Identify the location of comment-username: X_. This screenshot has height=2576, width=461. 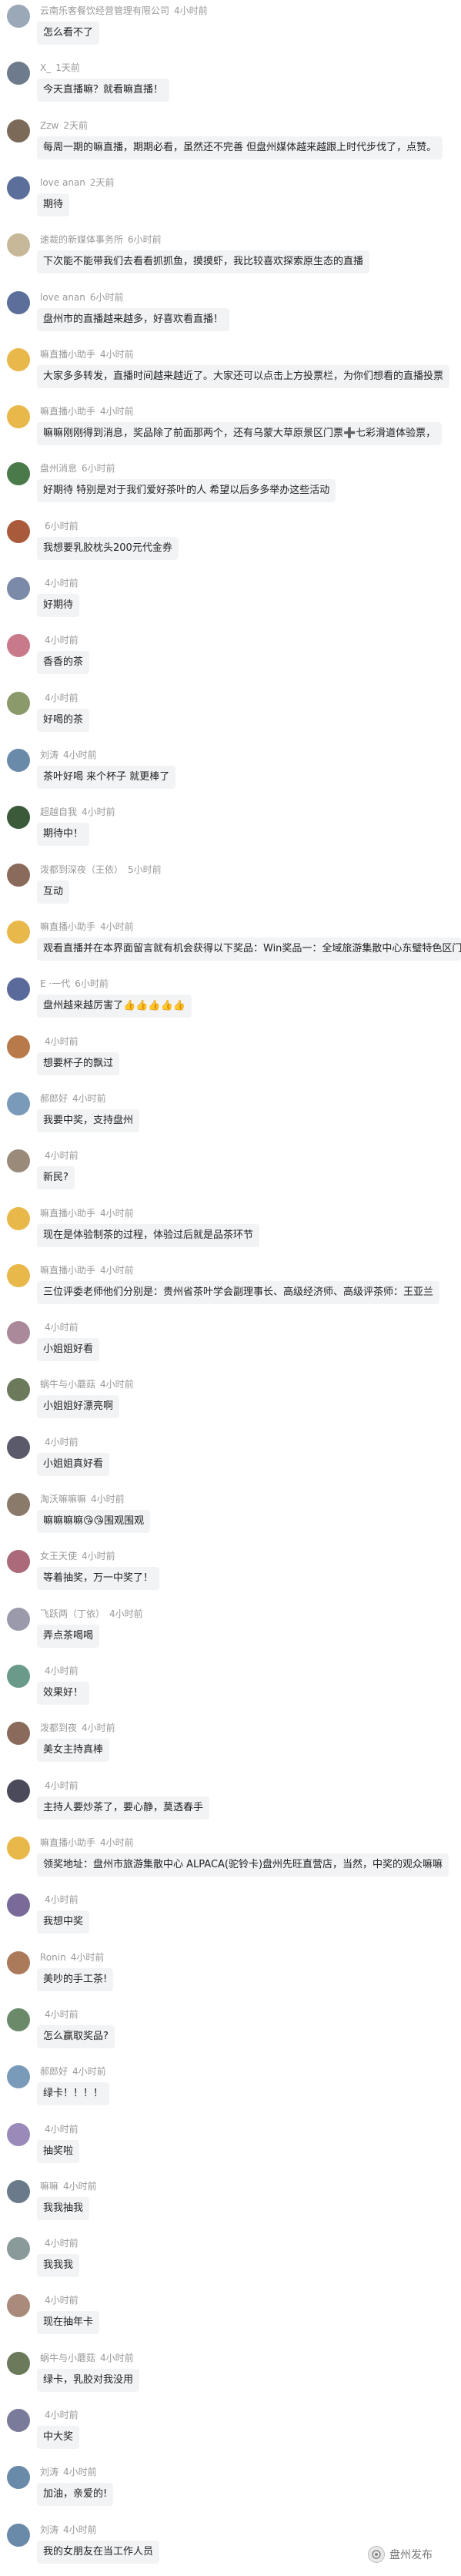
(46, 67).